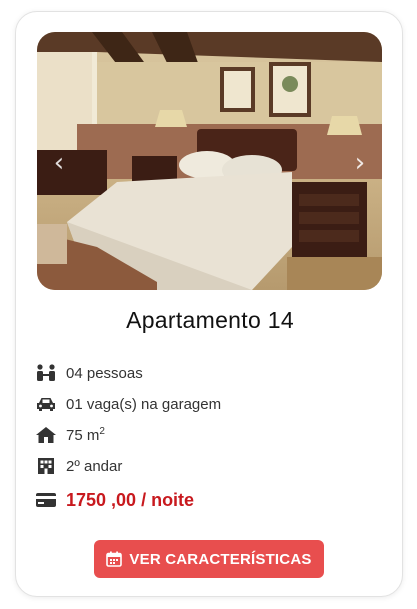 The height and width of the screenshot is (609, 417). Describe the element at coordinates (144, 404) in the screenshot. I see `feature-parking-text: 01 vaga(s) na garagem` at that location.